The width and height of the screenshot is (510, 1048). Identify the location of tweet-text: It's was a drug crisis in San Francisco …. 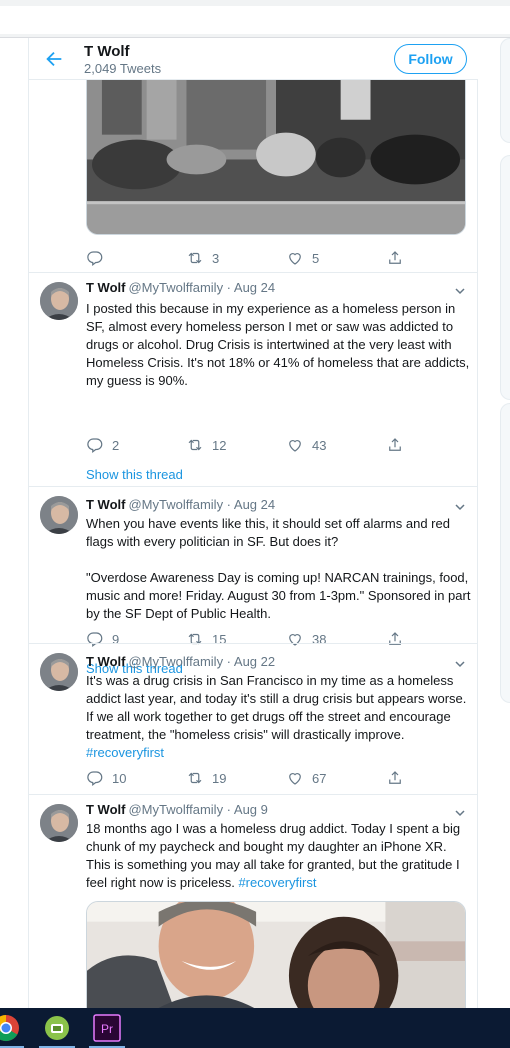
(276, 716).